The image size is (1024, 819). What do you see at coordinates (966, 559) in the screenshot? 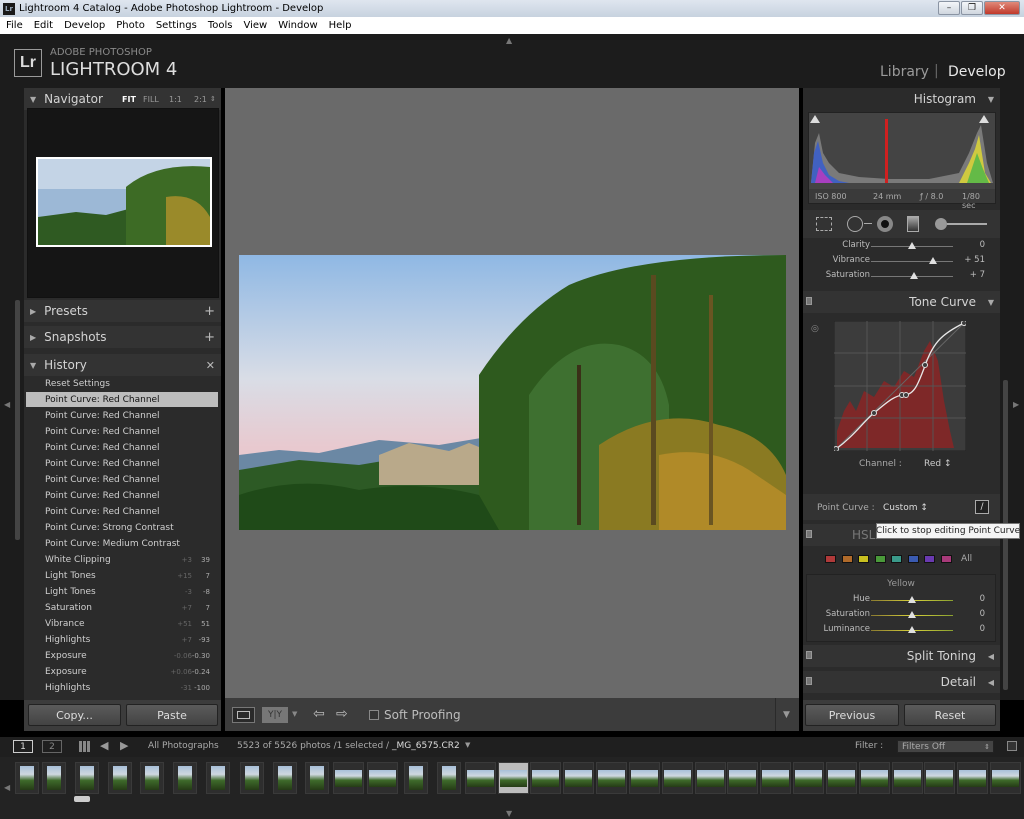
I see `hsl-all-label: All` at bounding box center [966, 559].